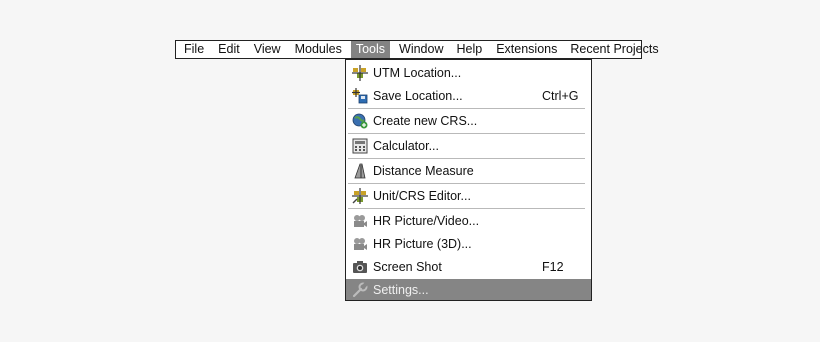 Image resolution: width=820 pixels, height=342 pixels. I want to click on distance-measure-icon, so click(360, 171).